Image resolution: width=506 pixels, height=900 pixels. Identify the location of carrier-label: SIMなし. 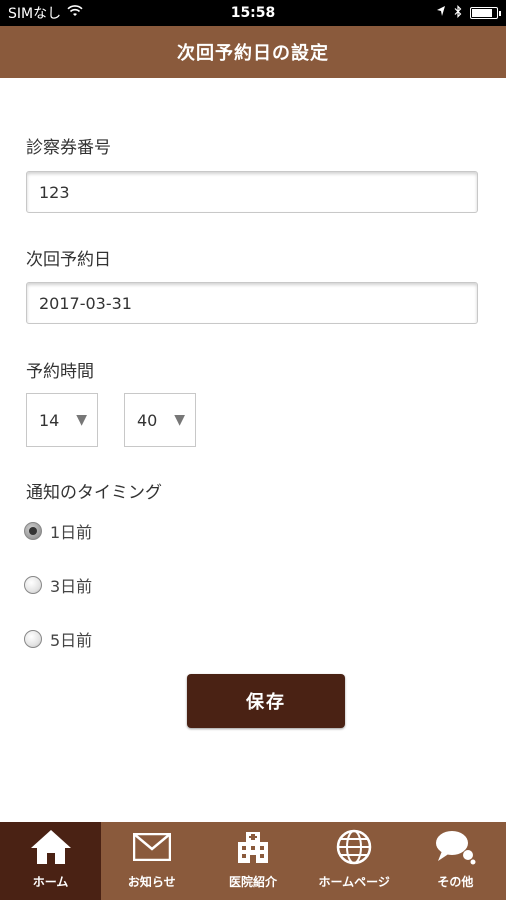
(35, 14).